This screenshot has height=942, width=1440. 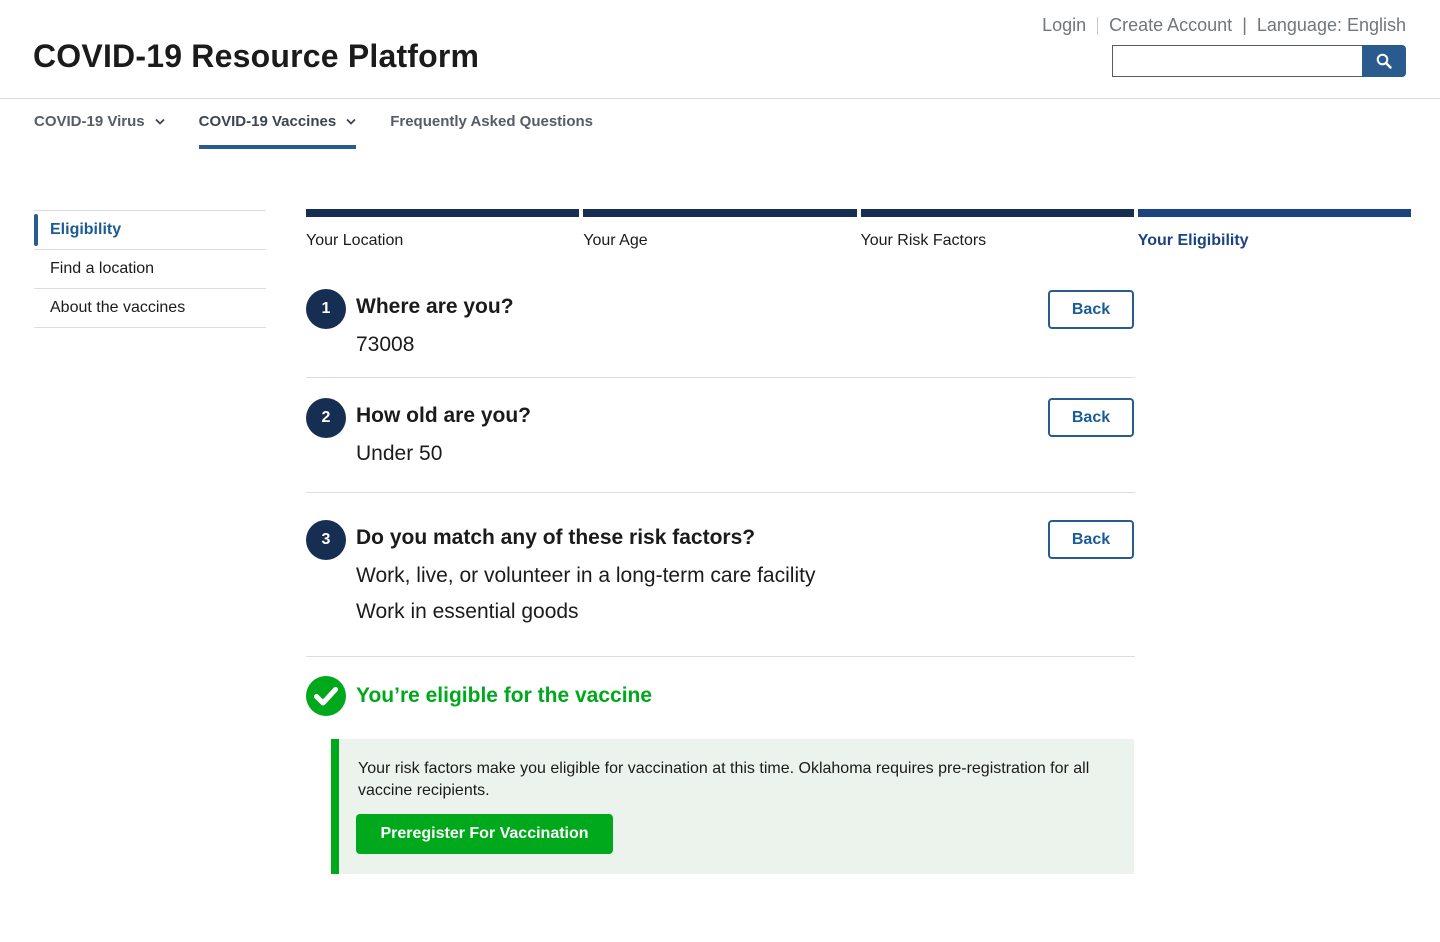 What do you see at coordinates (89, 121) in the screenshot?
I see `nav-item-label: COVID-19 Virus` at bounding box center [89, 121].